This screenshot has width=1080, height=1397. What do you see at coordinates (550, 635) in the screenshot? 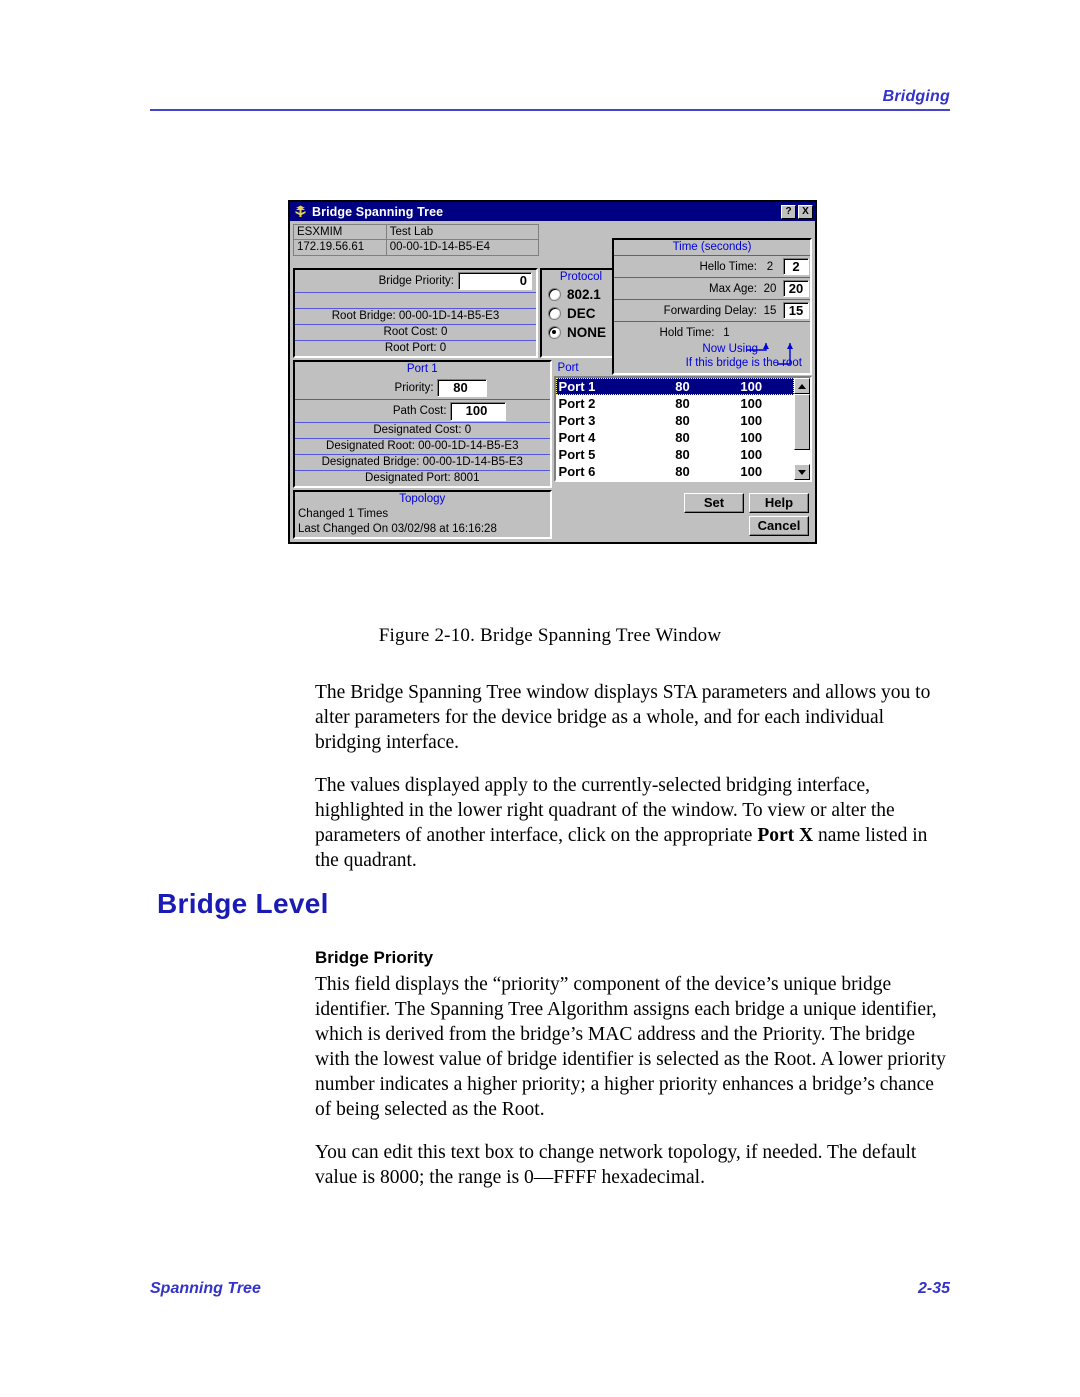
I see `figure-caption: Figure 2-10. Bridge Spanning Tree Window` at bounding box center [550, 635].